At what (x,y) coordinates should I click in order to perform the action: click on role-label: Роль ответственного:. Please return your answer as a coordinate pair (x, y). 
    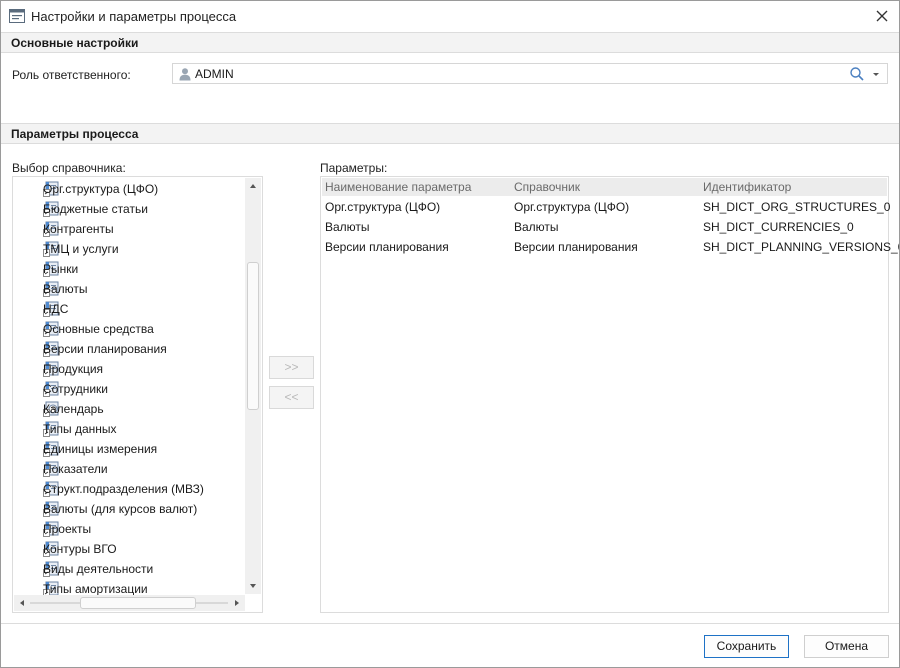
    Looking at the image, I should click on (71, 75).